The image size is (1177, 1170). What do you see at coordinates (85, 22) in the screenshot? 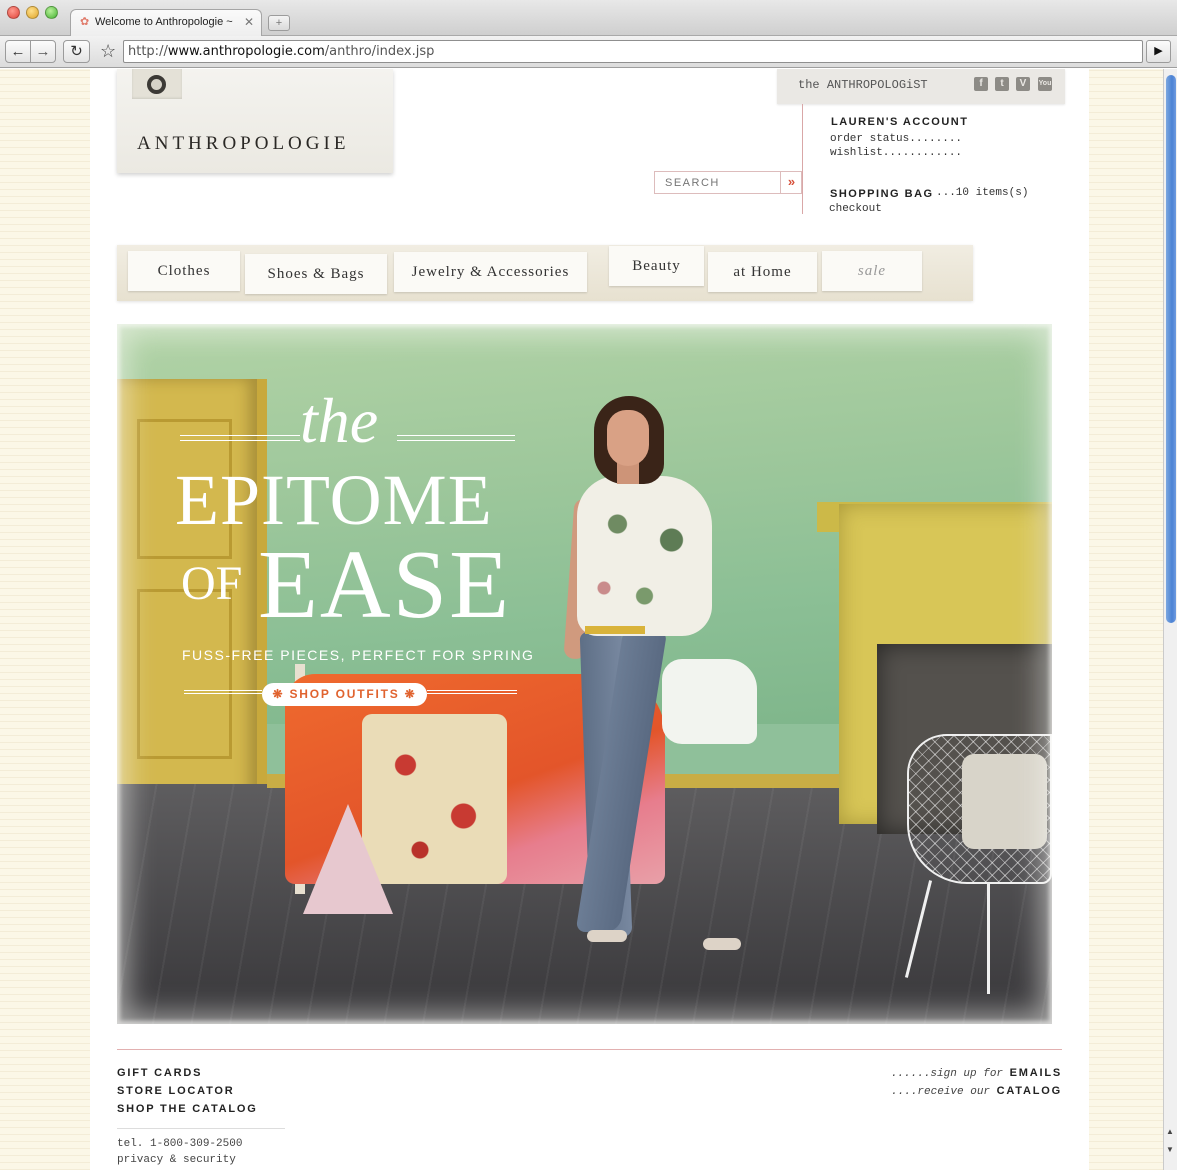
I see `flower-icon: ✿` at bounding box center [85, 22].